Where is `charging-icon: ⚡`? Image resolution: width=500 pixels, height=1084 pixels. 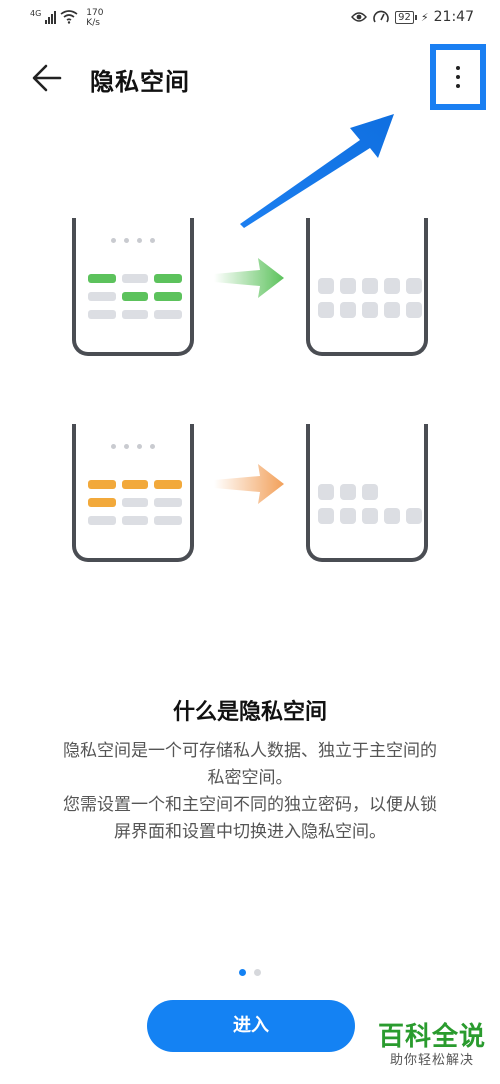
charging-icon: ⚡ is located at coordinates (424, 17).